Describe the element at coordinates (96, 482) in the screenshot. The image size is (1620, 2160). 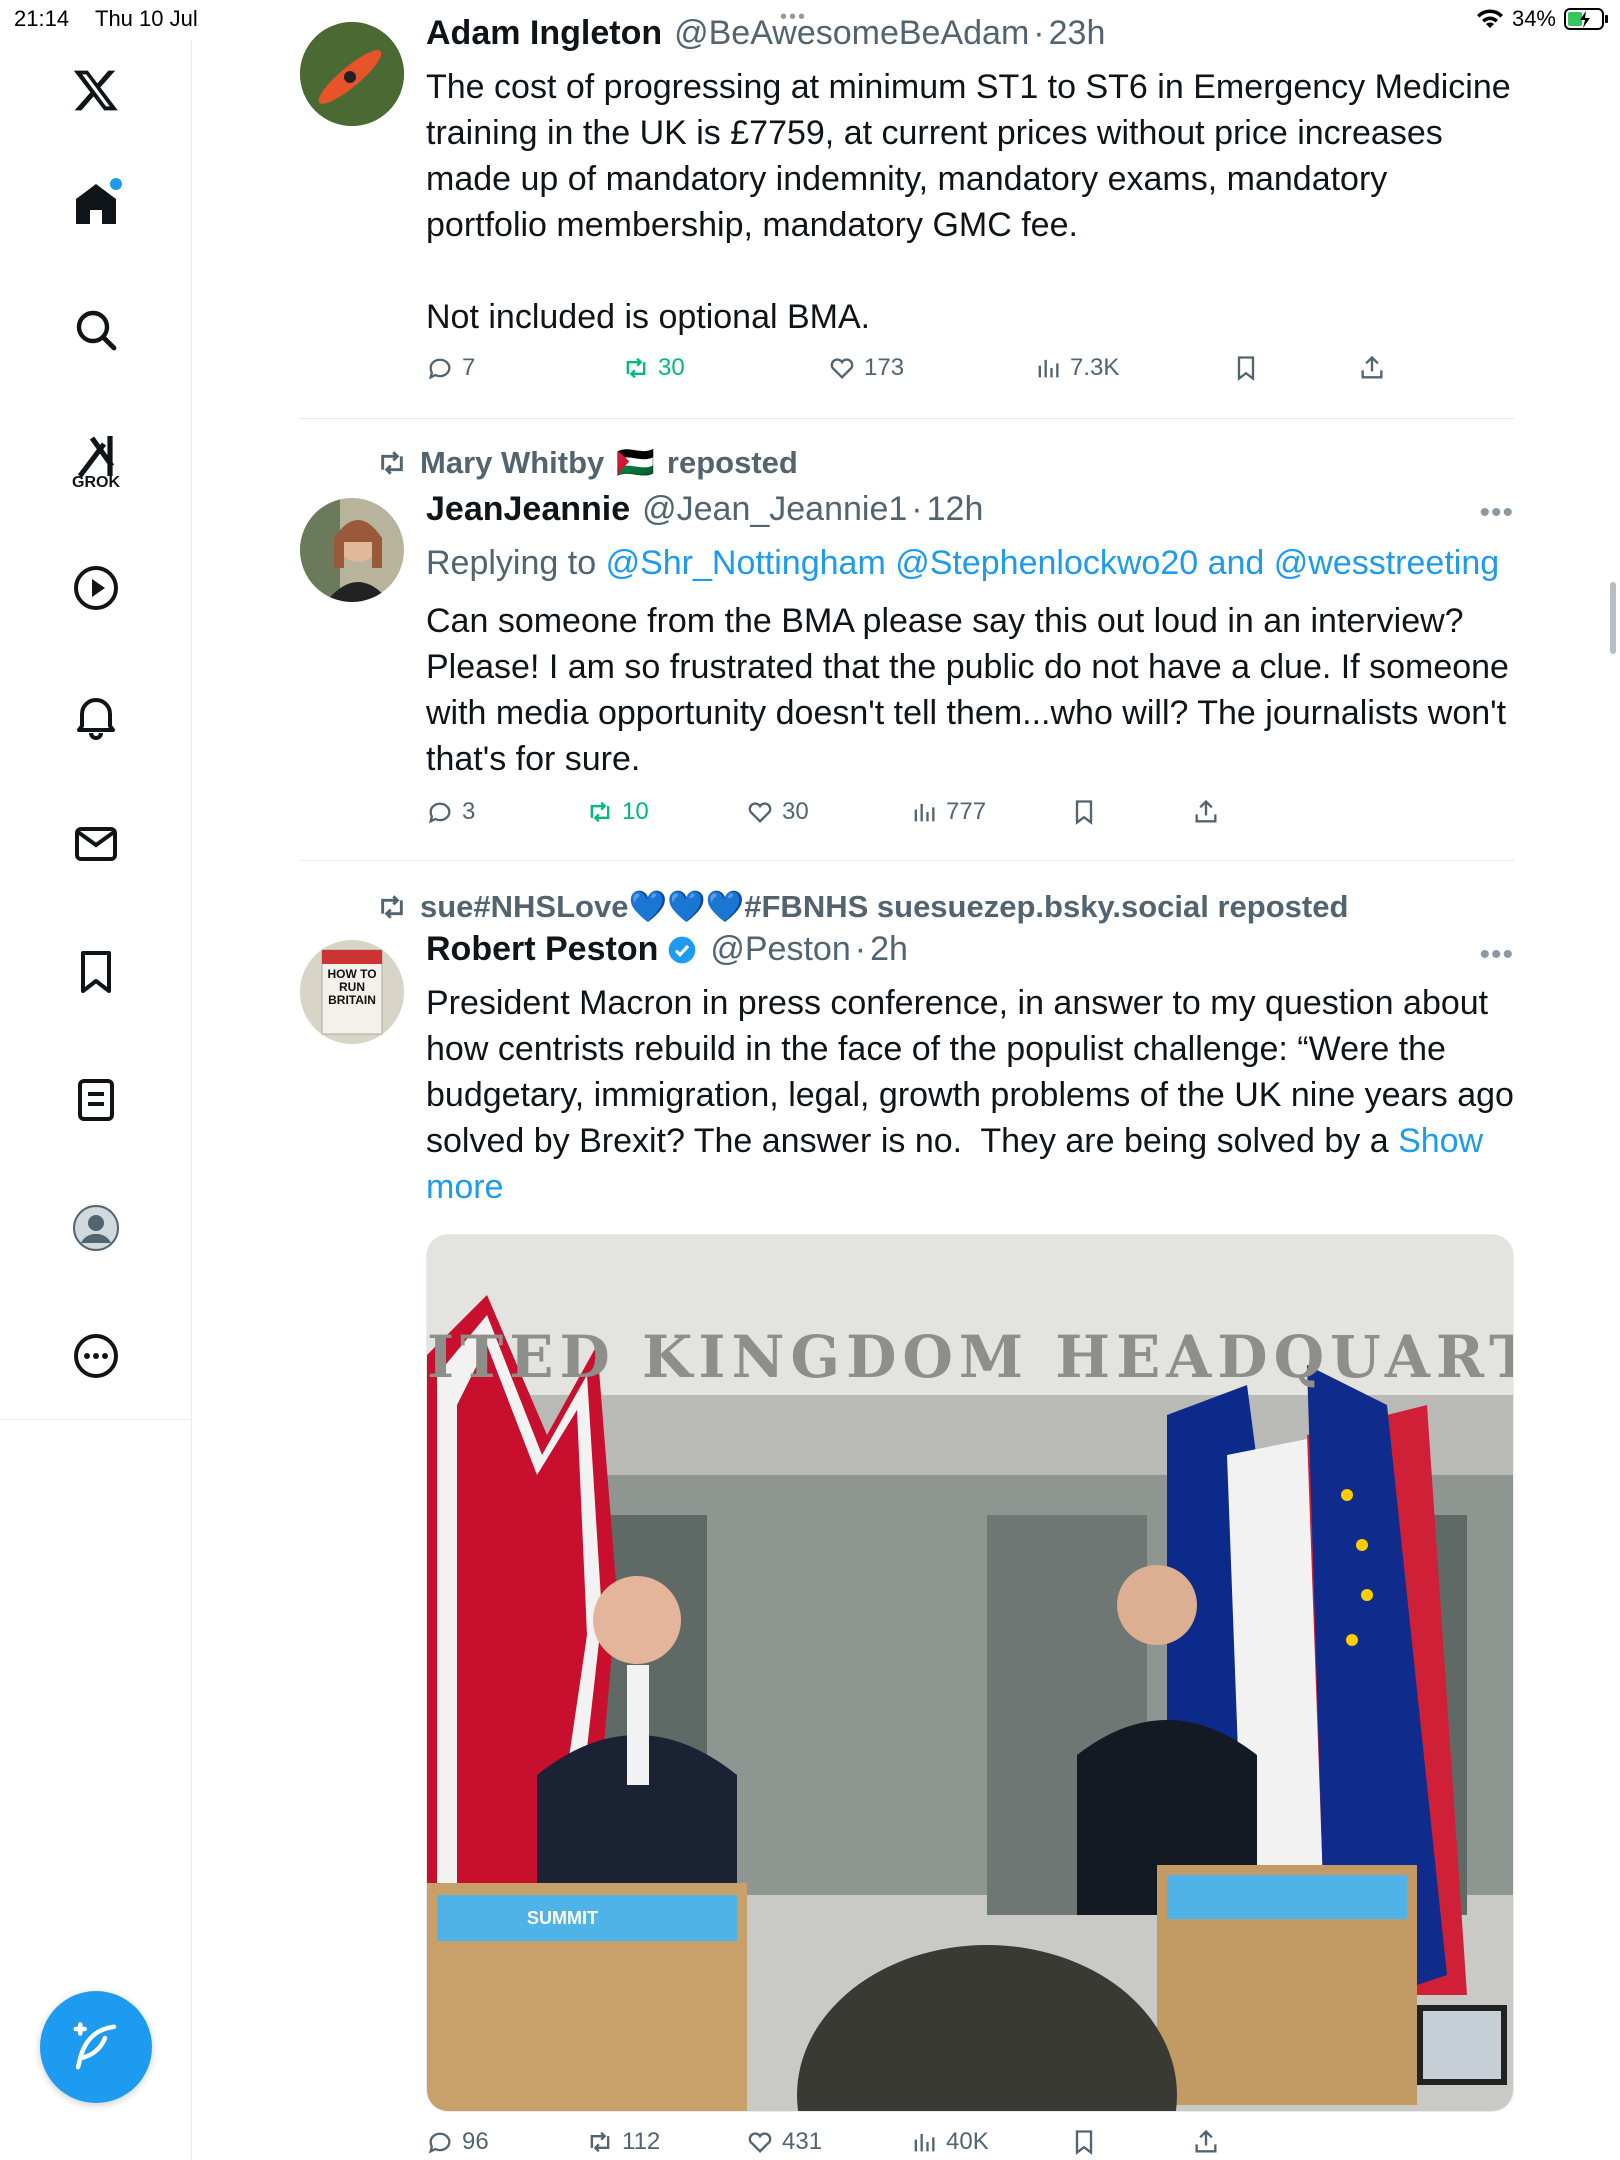
I see `grok-label: GROK` at that location.